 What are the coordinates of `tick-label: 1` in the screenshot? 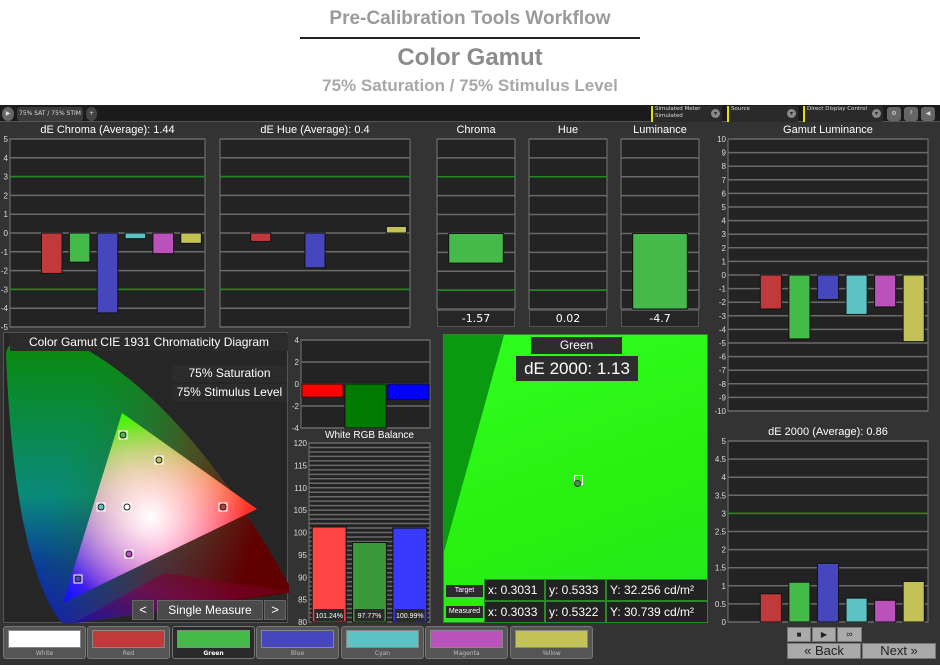 It's located at (724, 586).